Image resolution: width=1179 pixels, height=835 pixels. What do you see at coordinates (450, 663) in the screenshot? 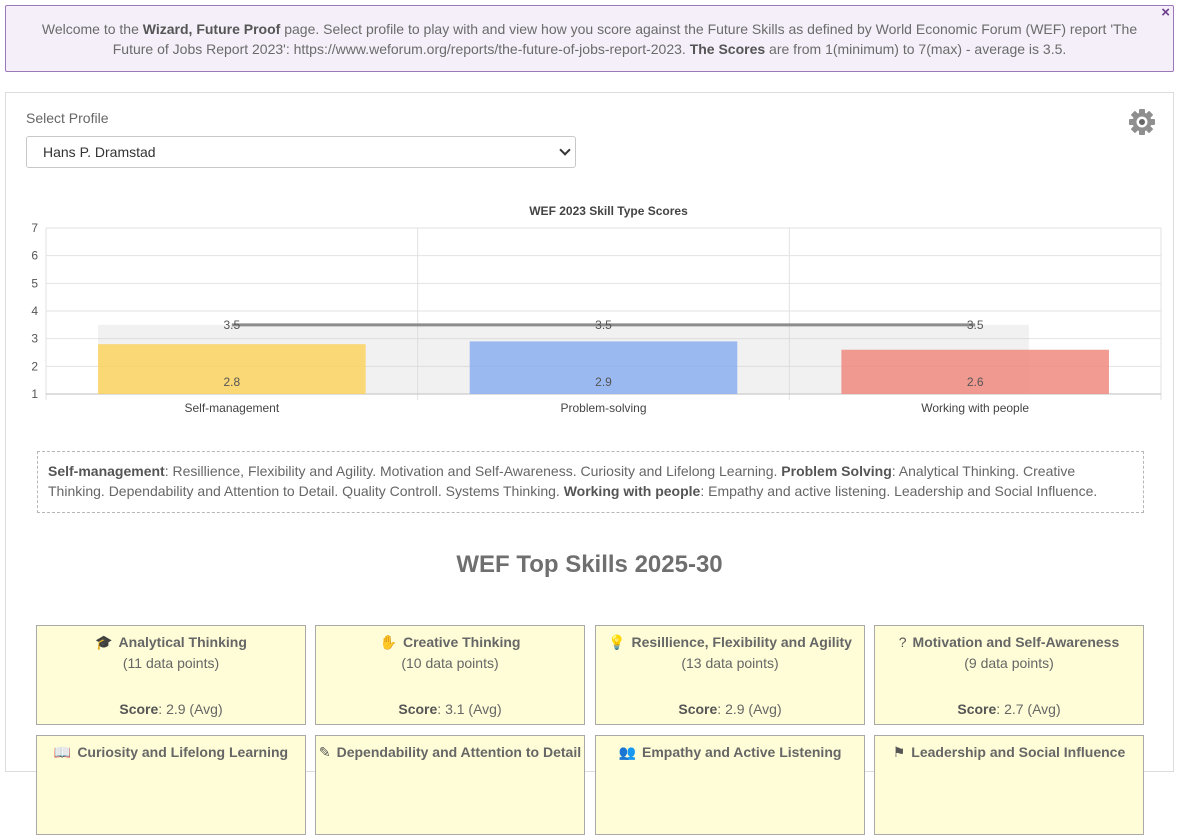
I see `card-data-points: (10 data points)` at bounding box center [450, 663].